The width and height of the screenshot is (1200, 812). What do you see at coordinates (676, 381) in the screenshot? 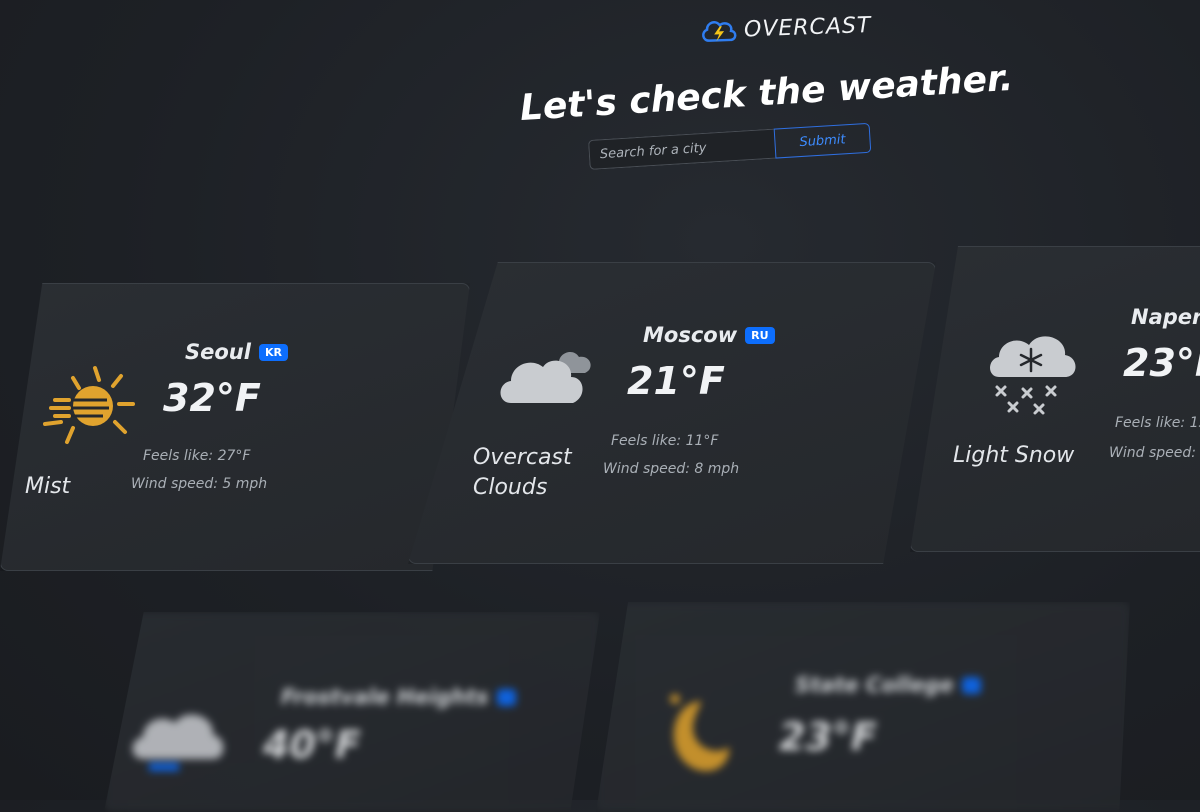
I see `temperature: 21°F` at bounding box center [676, 381].